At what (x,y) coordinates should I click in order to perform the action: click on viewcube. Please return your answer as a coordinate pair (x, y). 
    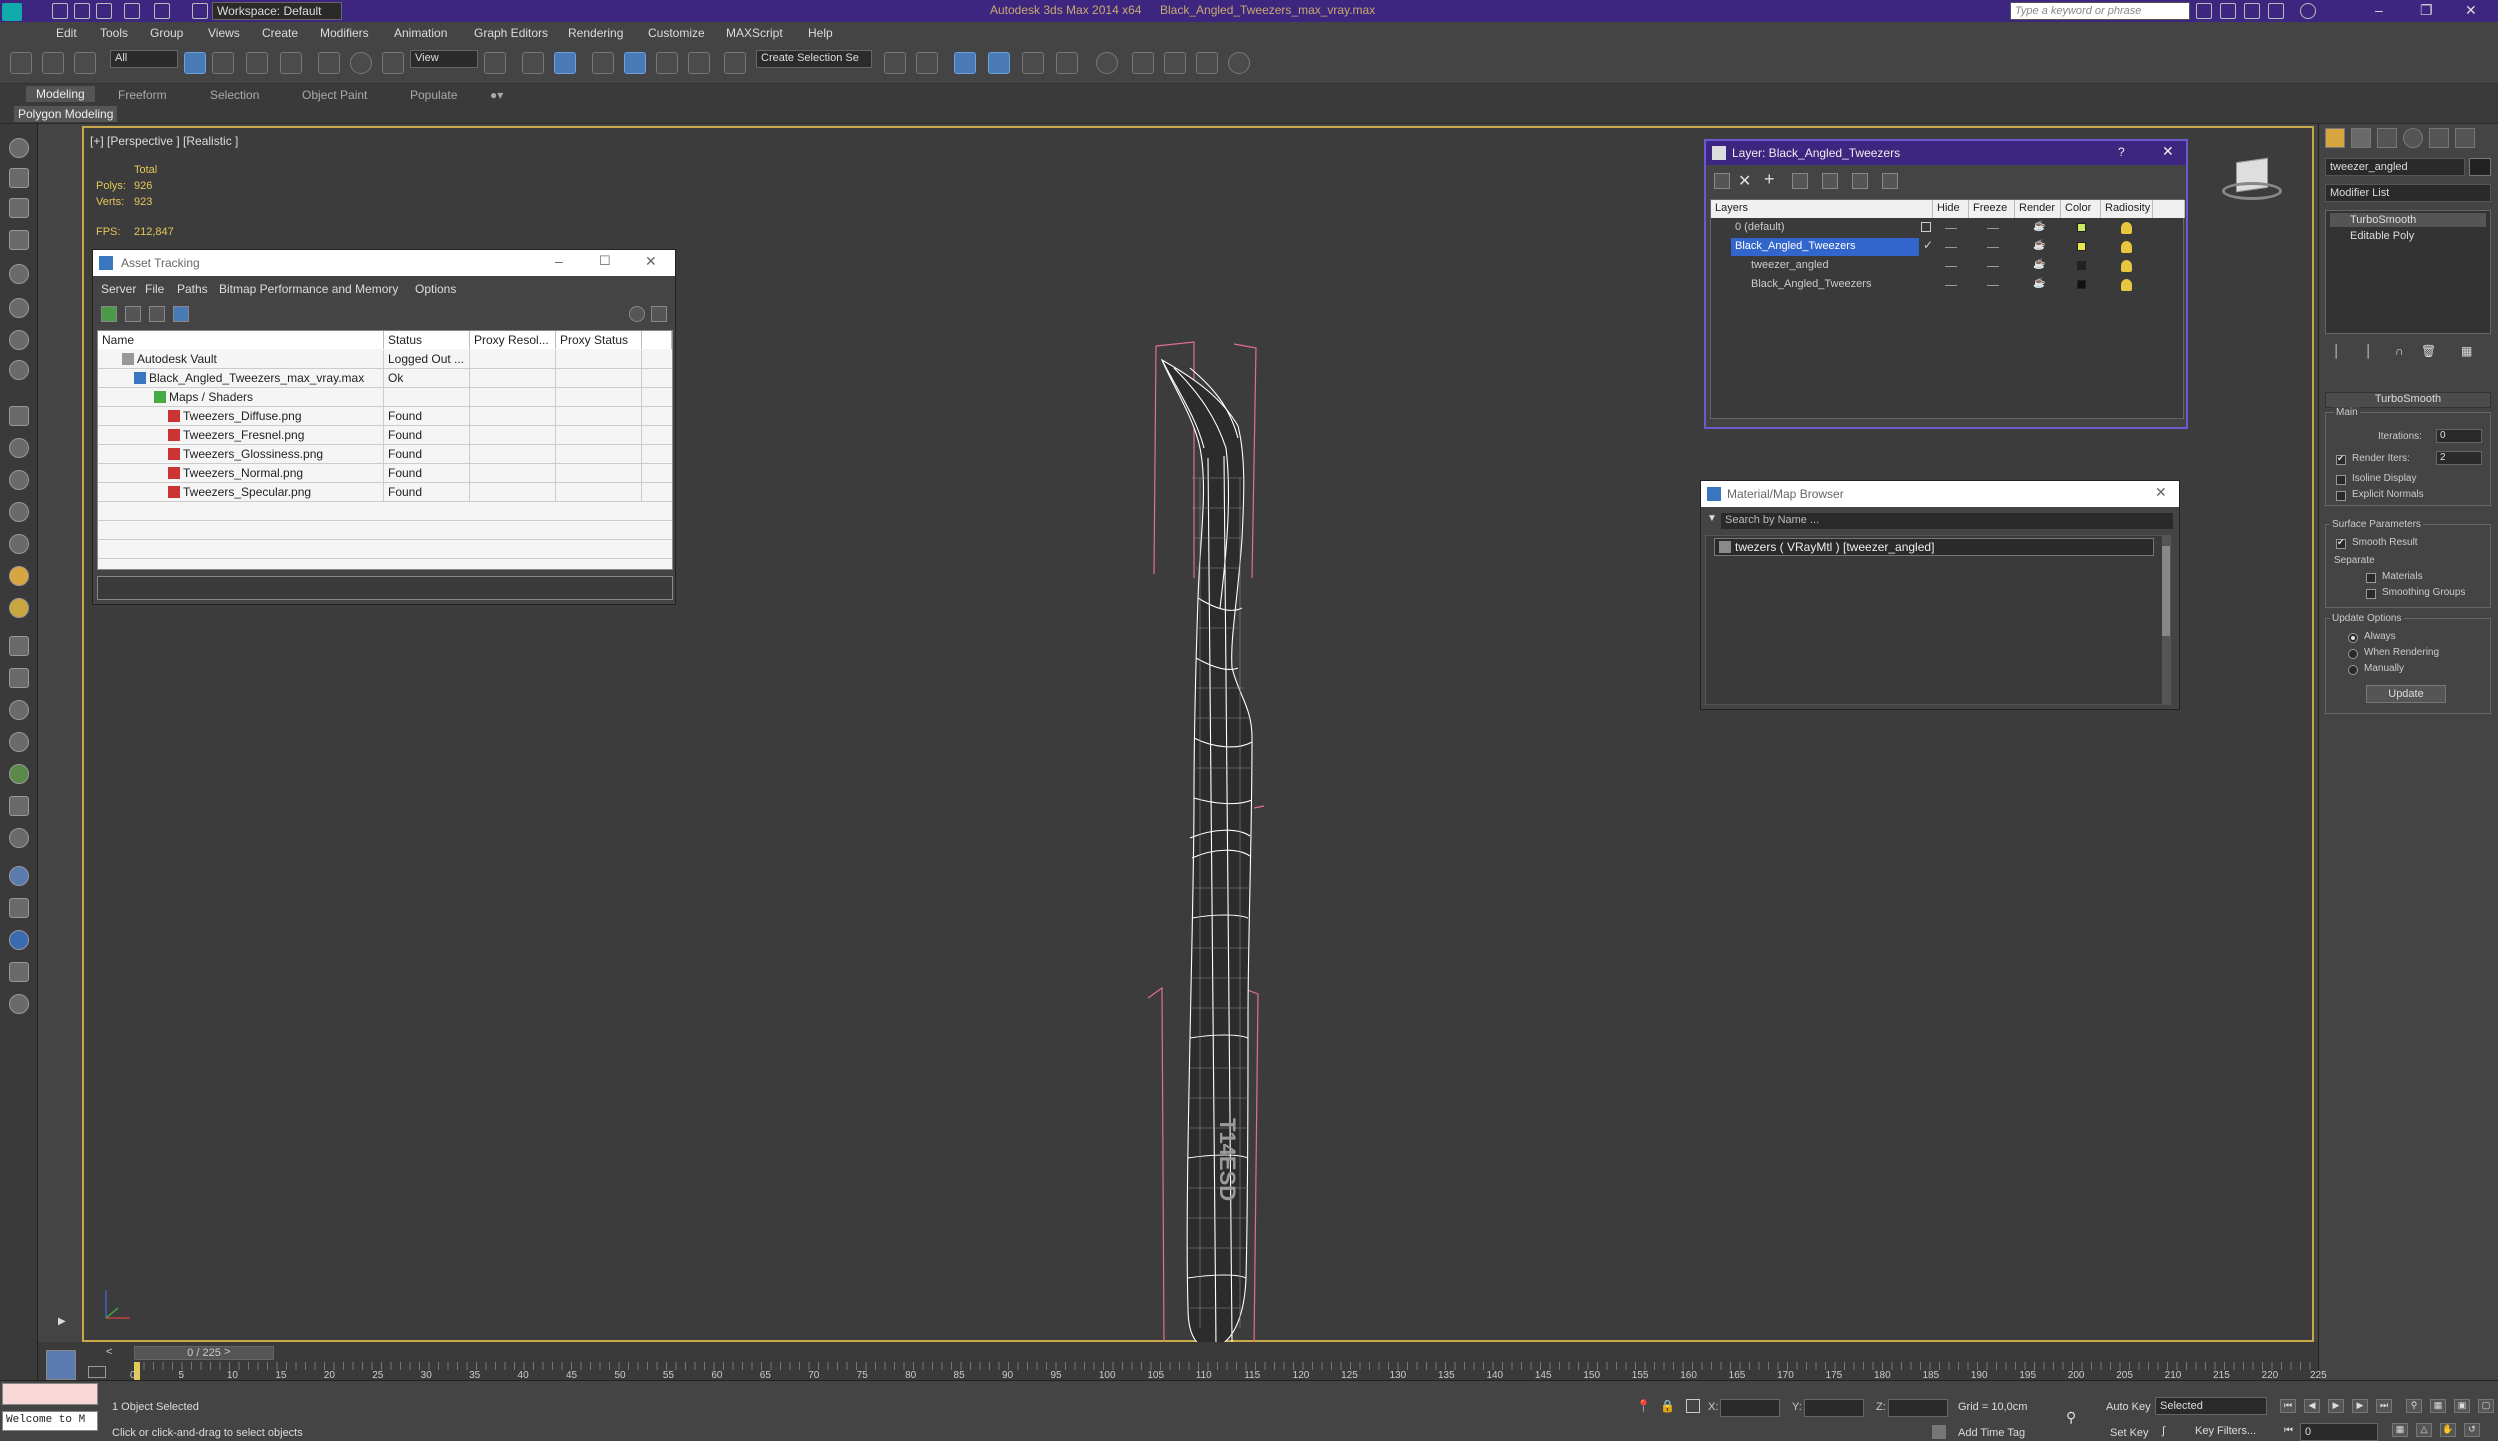
    Looking at the image, I should click on (2252, 182).